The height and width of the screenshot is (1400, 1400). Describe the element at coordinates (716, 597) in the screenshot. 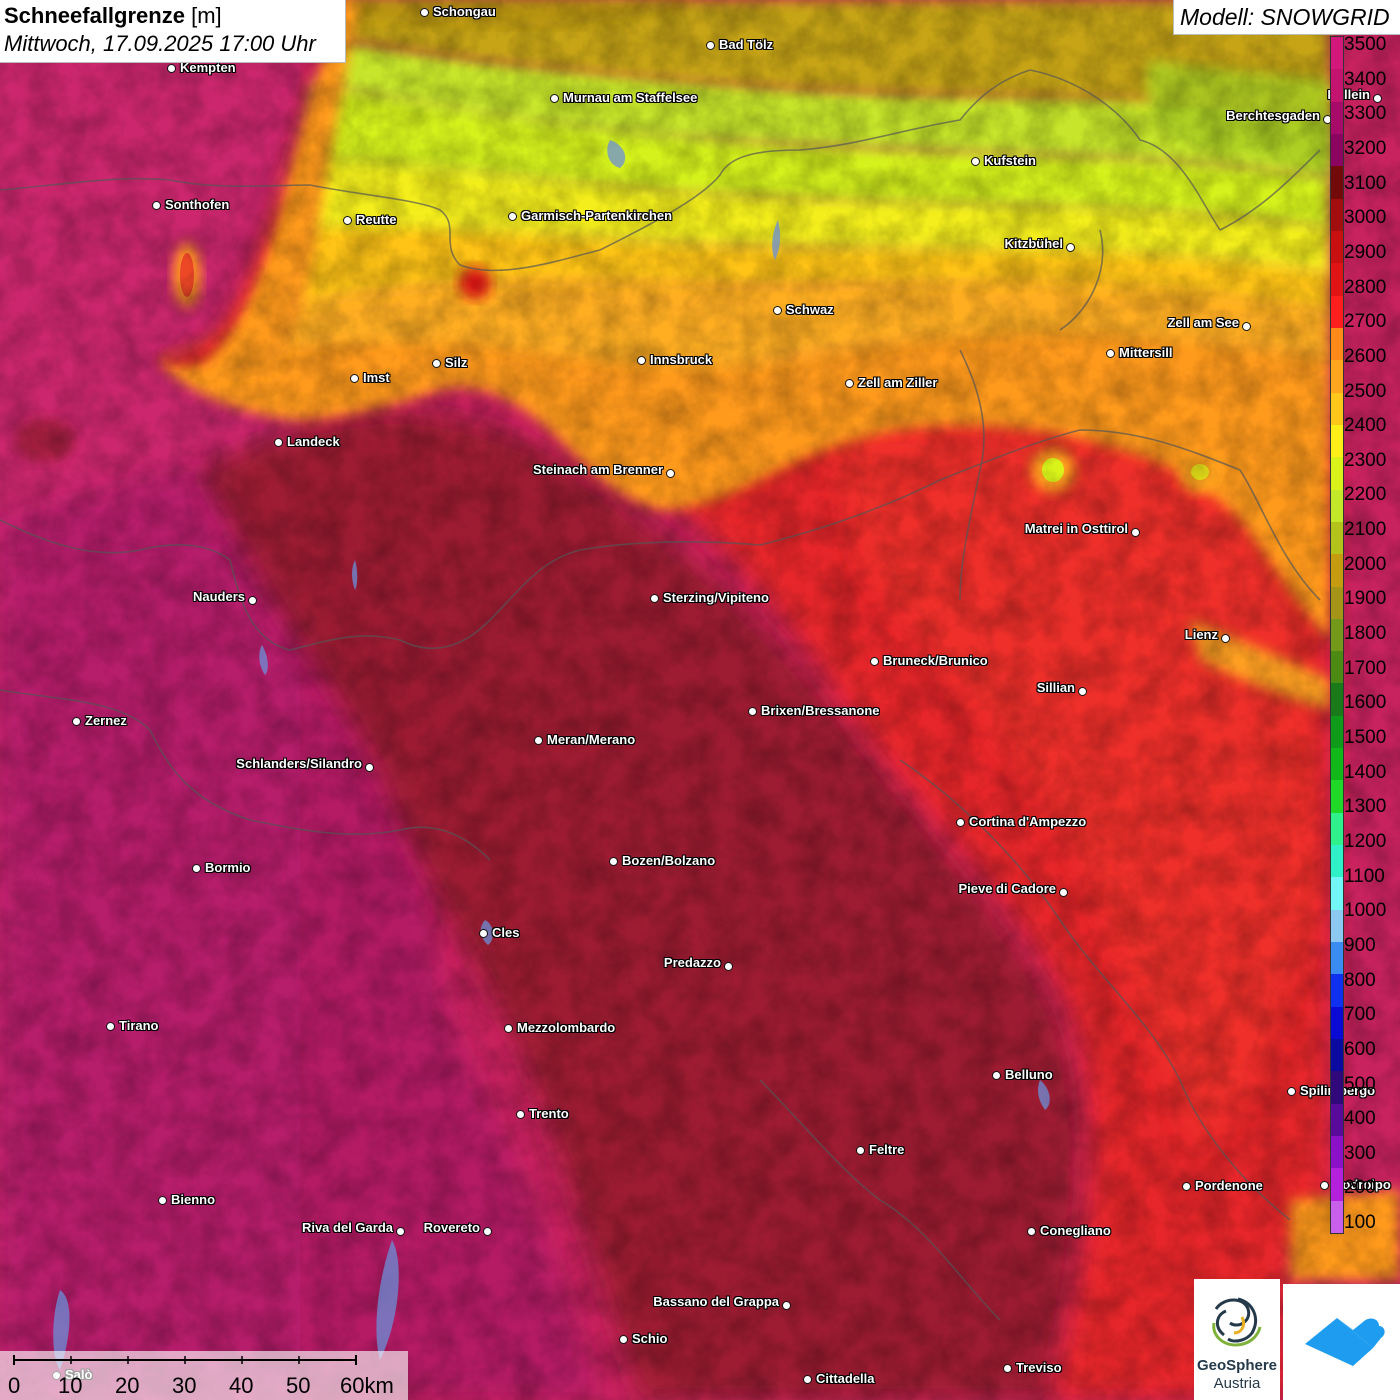

I see `city-label: Sterzing/Vipiteno` at that location.